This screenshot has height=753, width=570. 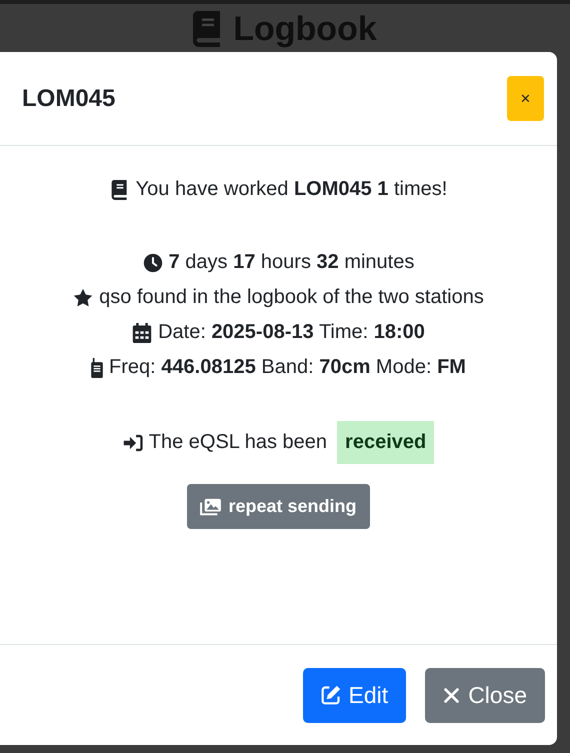 What do you see at coordinates (525, 98) in the screenshot?
I see `close-button: ×` at bounding box center [525, 98].